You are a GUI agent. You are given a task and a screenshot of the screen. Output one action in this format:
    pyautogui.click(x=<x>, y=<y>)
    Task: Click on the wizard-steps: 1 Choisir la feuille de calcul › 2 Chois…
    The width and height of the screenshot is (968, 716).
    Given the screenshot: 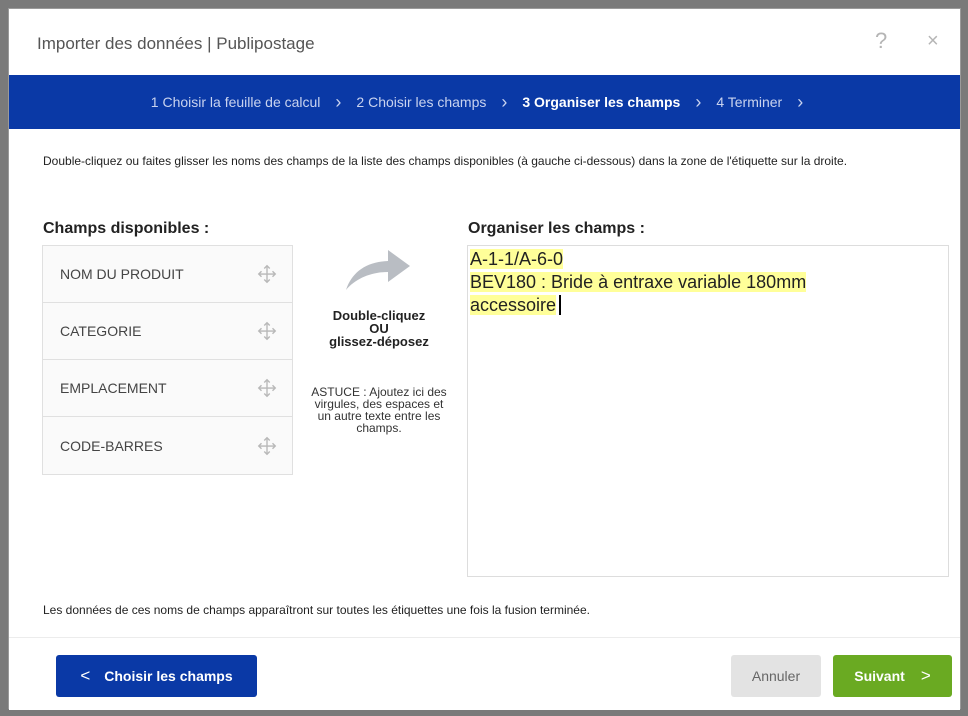 What is the action you would take?
    pyautogui.click(x=484, y=102)
    